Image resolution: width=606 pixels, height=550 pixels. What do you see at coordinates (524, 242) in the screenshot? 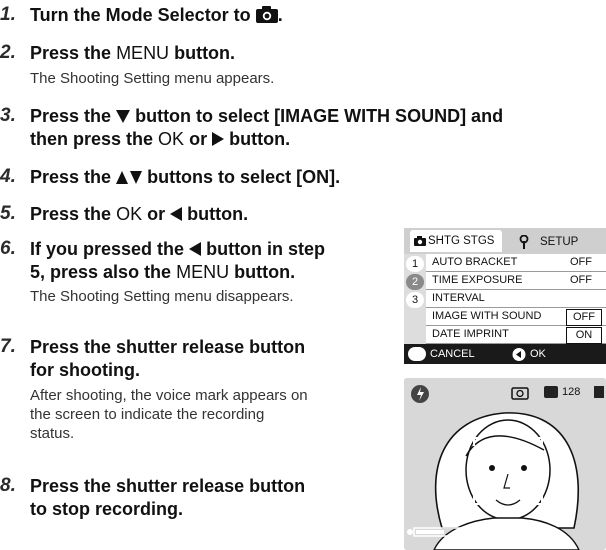
I see `wrench-icon` at bounding box center [524, 242].